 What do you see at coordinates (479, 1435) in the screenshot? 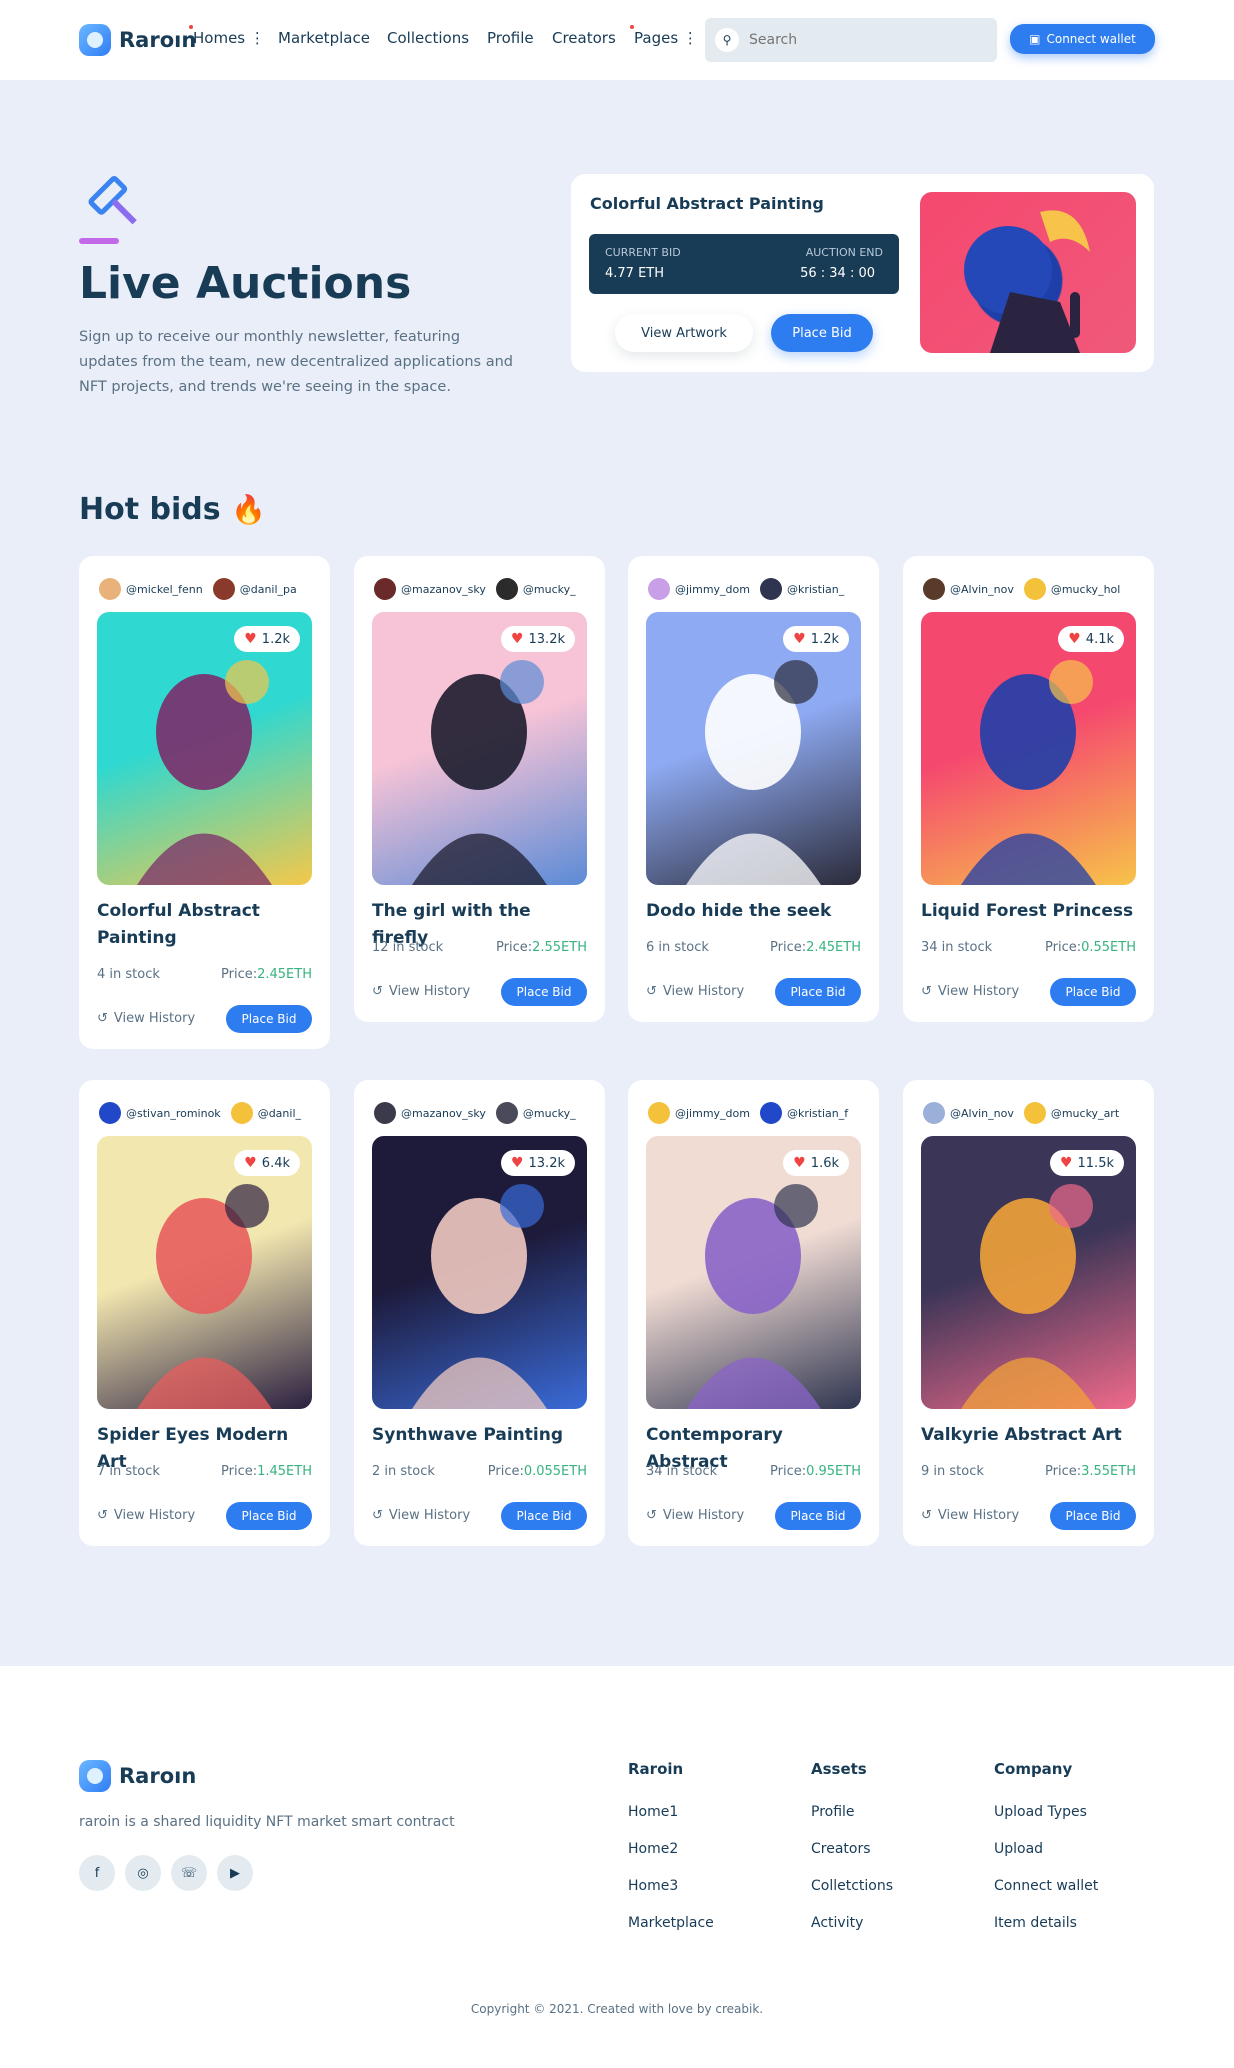
I see `card-title: Synthwave Painting` at bounding box center [479, 1435].